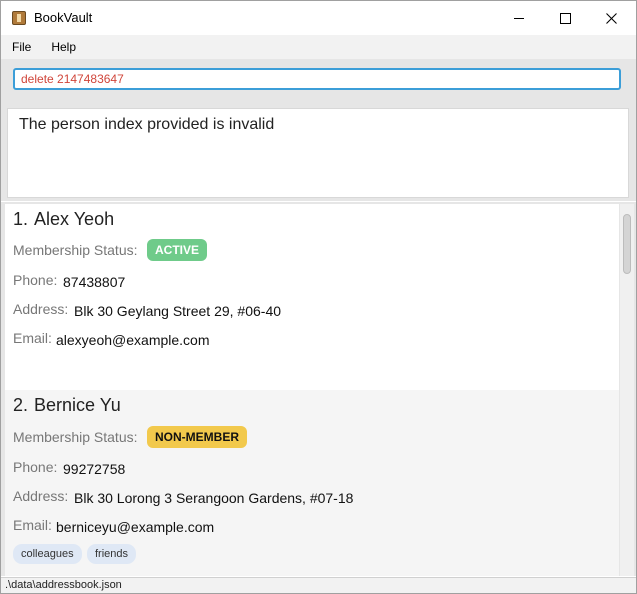 The width and height of the screenshot is (637, 594). Describe the element at coordinates (178, 311) in the screenshot. I see `address-value: Blk 30 Geylang Street 29, #06-40` at that location.